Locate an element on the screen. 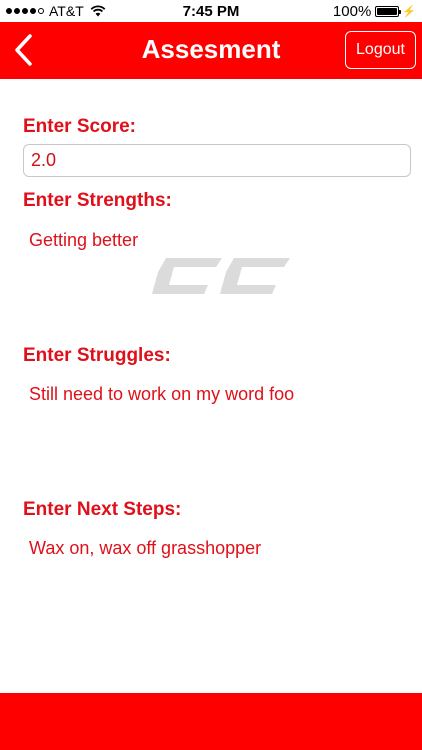 The width and height of the screenshot is (422, 750). charging-bolt-icon: ⚡ is located at coordinates (409, 12).